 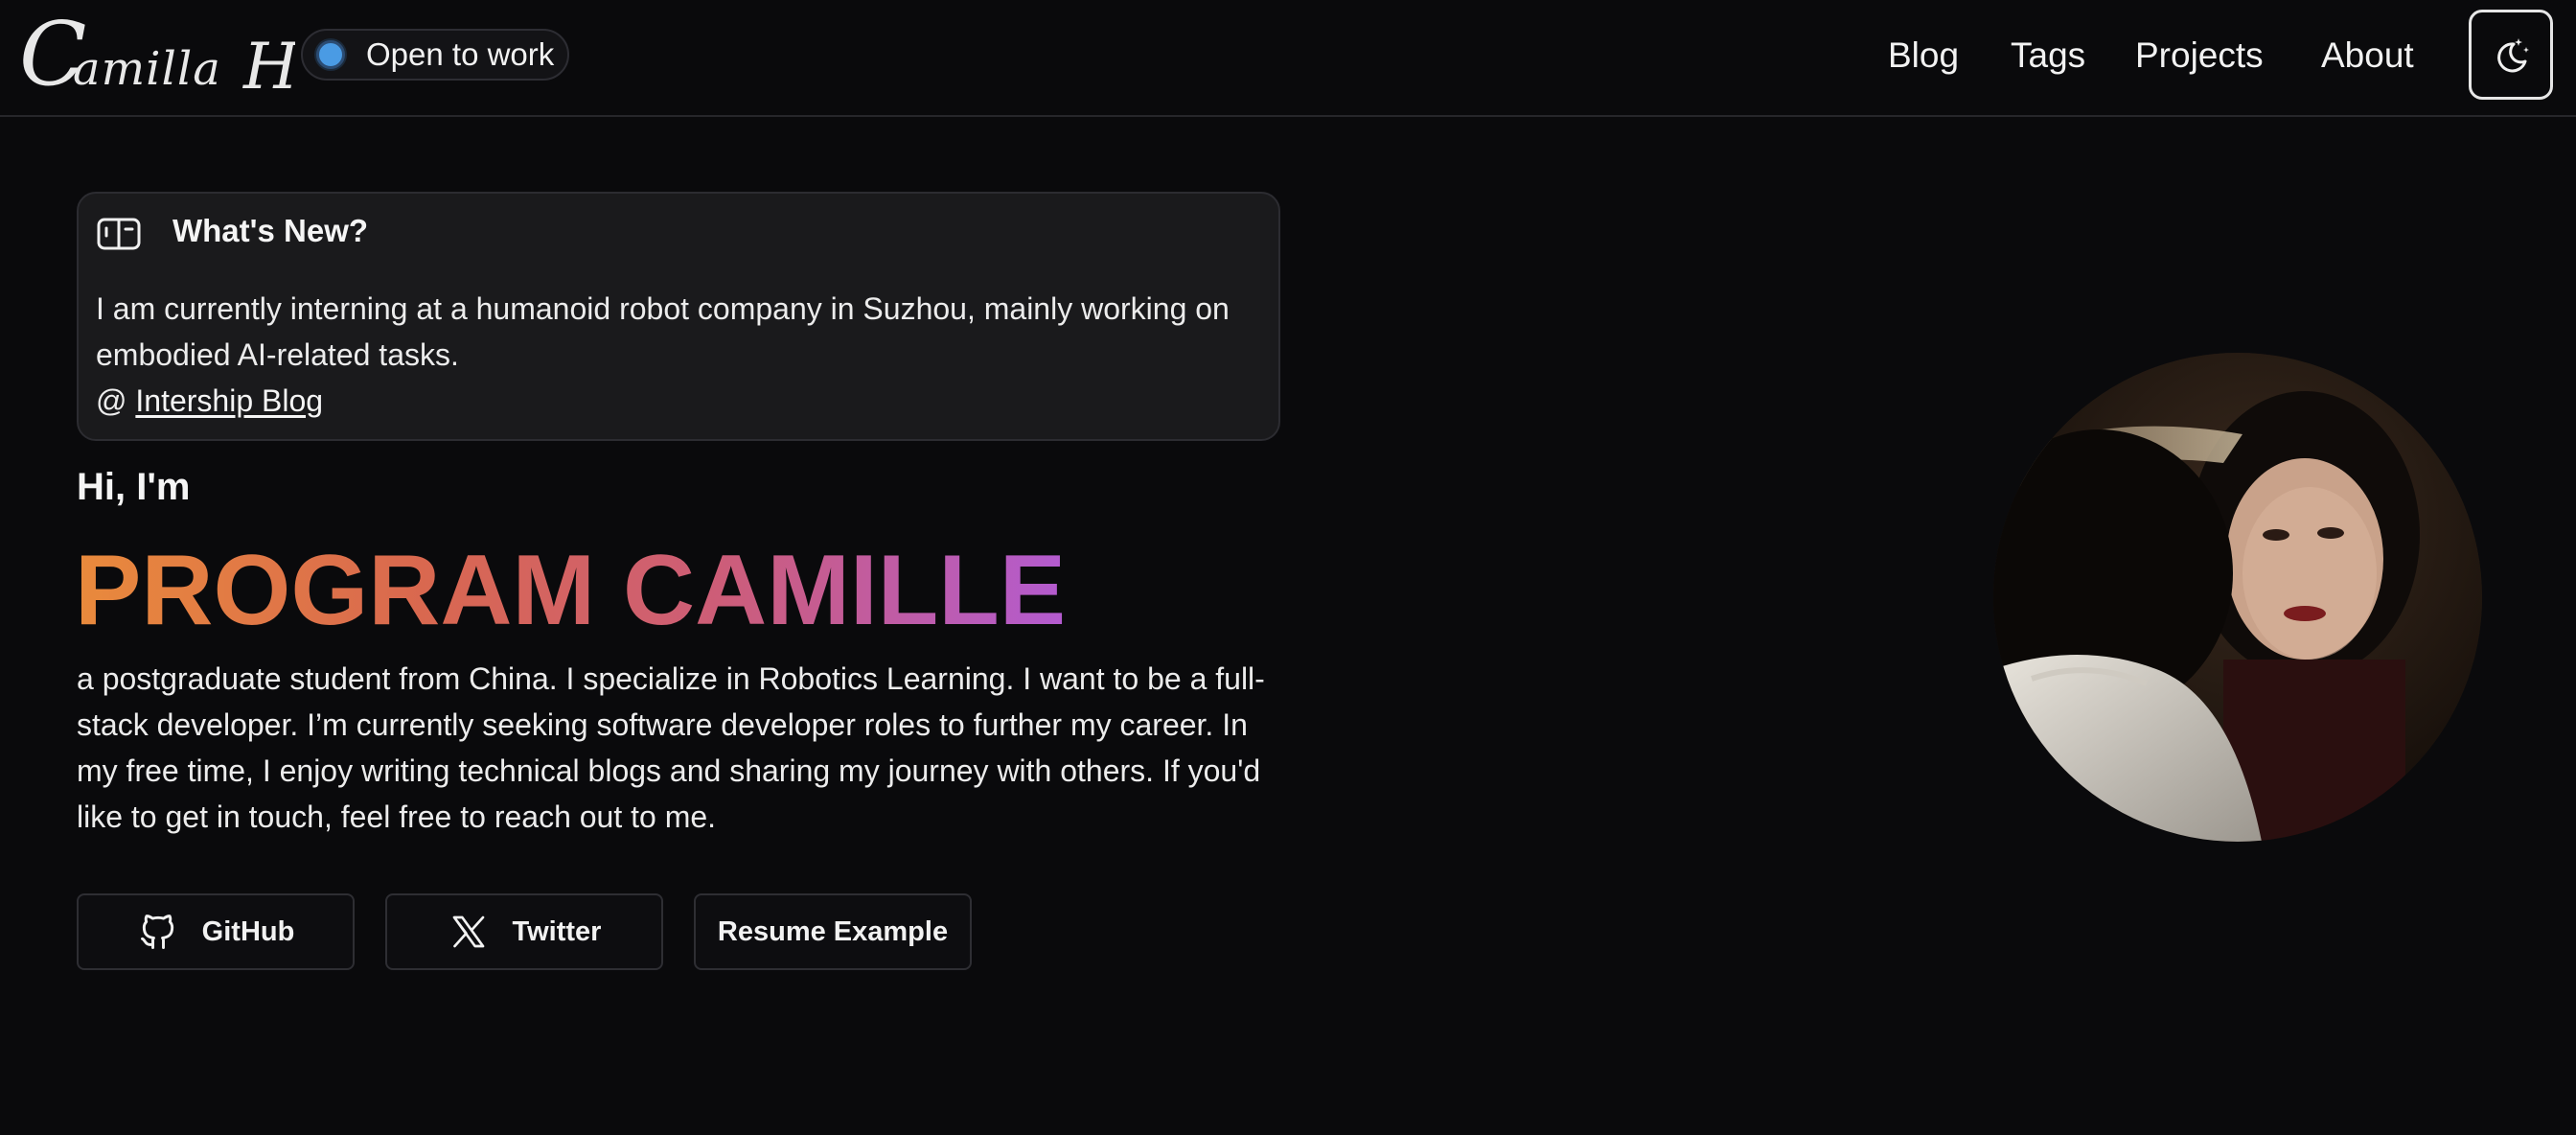 What do you see at coordinates (571, 591) in the screenshot?
I see `hero-name: PROGRAM CAMILLE` at bounding box center [571, 591].